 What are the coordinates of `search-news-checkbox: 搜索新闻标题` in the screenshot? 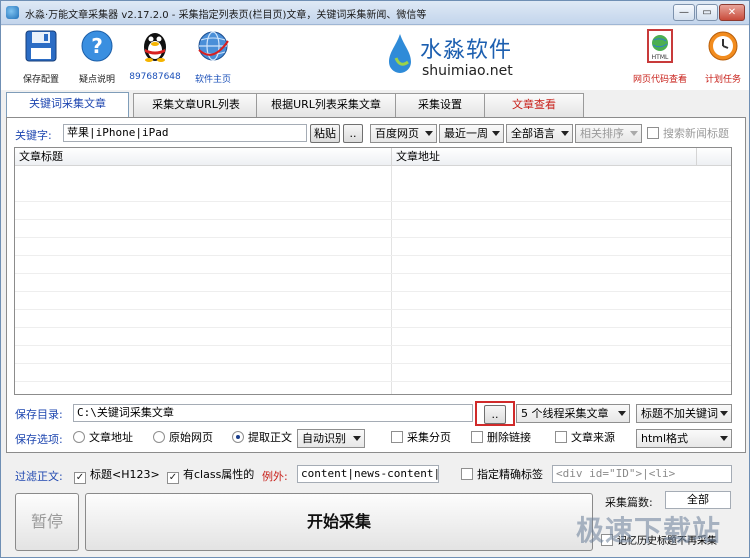 It's located at (688, 134).